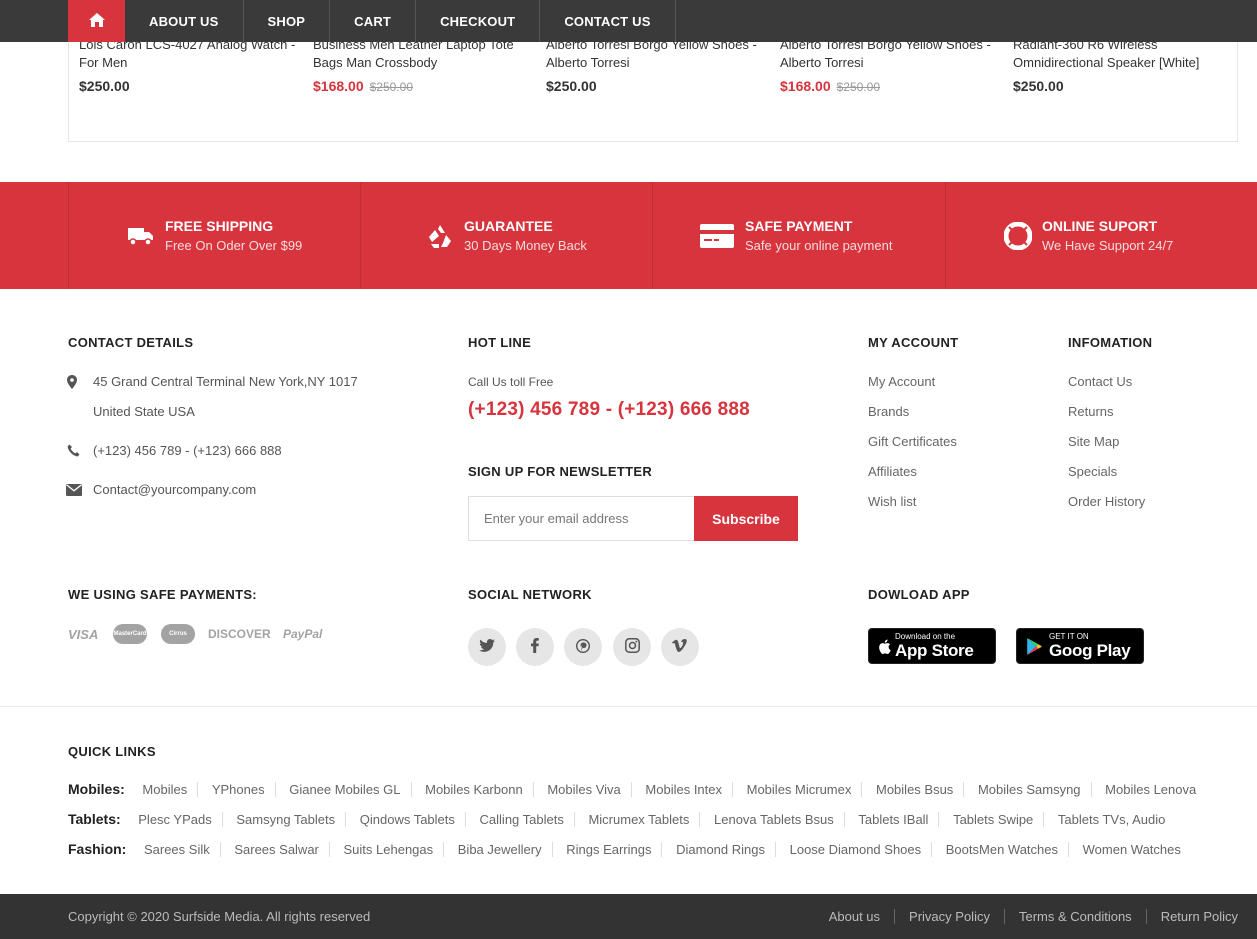  I want to click on quick-link: Rings Earrings, so click(609, 849).